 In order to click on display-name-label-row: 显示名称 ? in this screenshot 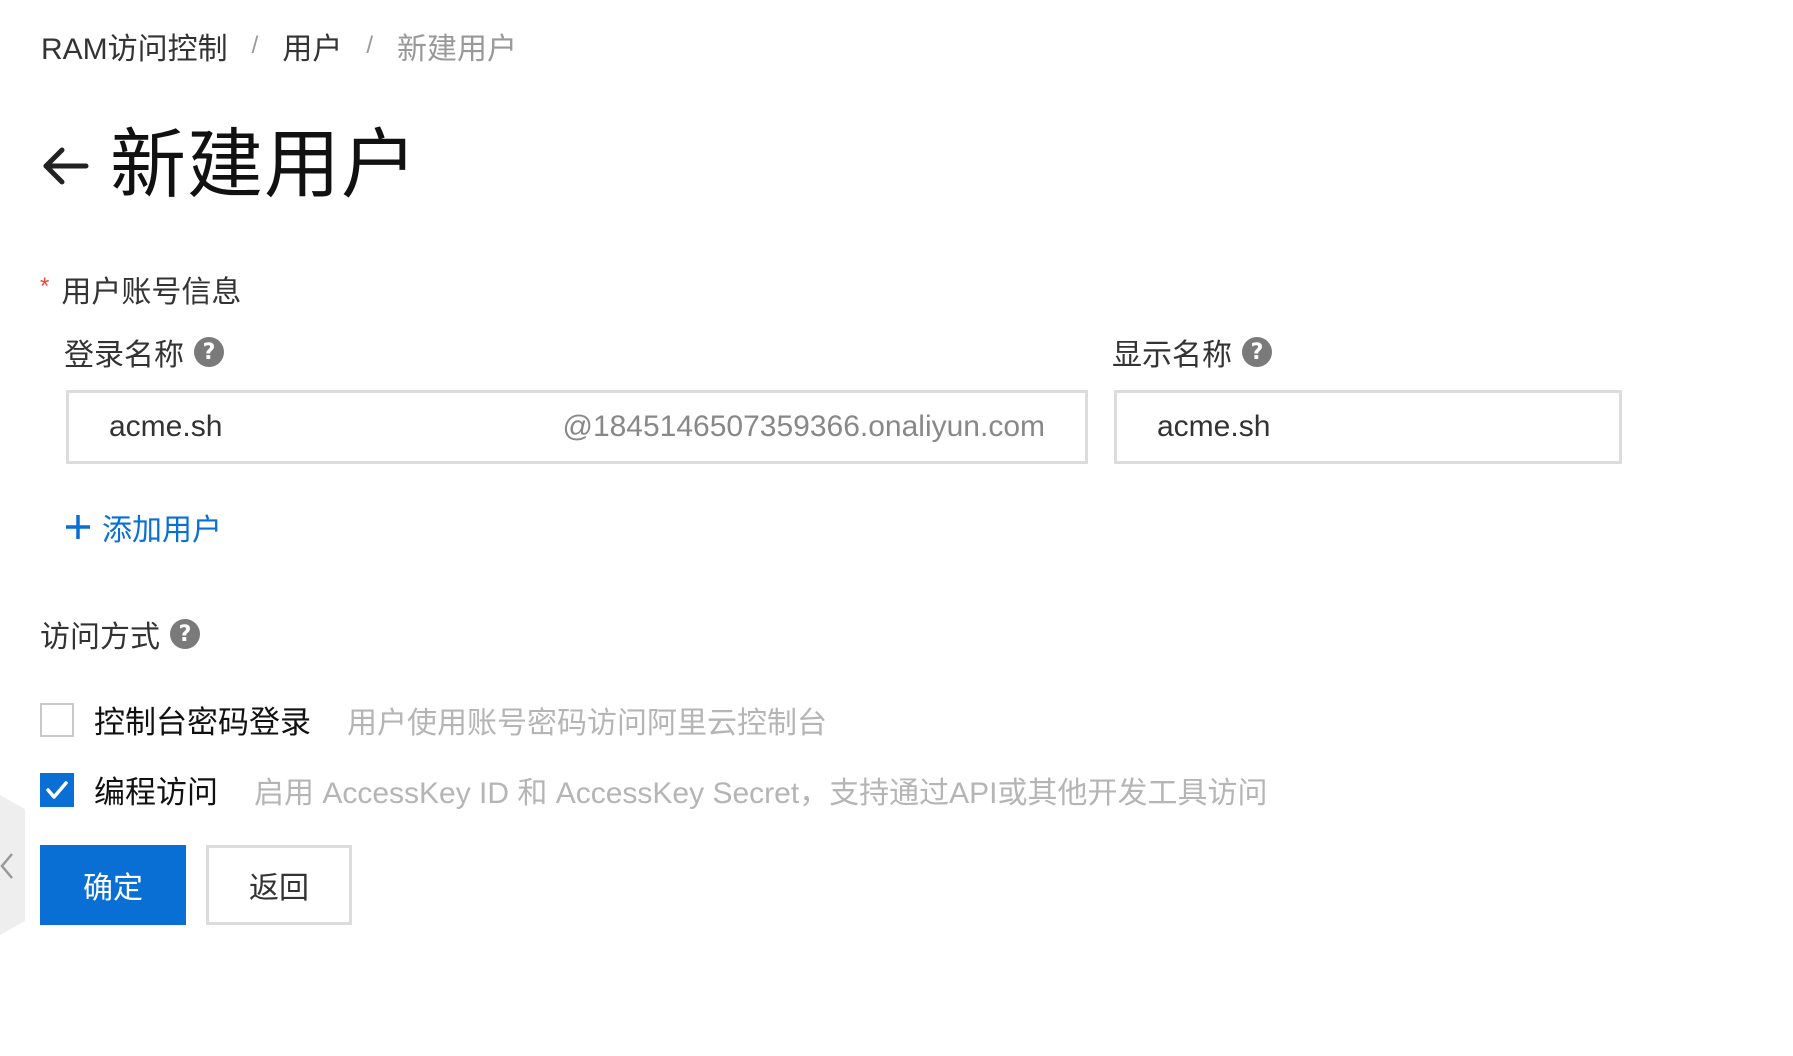, I will do `click(1192, 352)`.